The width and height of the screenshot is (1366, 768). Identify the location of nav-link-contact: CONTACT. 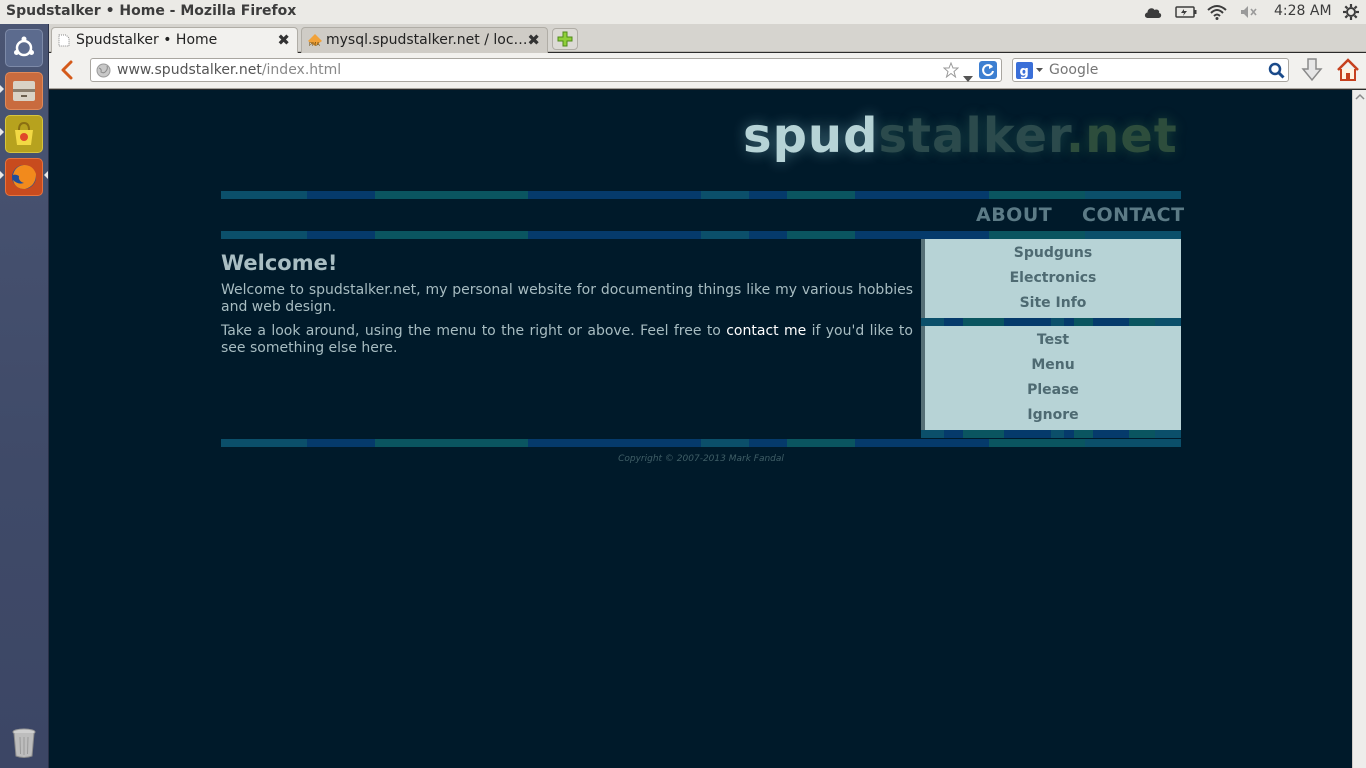
(1133, 215).